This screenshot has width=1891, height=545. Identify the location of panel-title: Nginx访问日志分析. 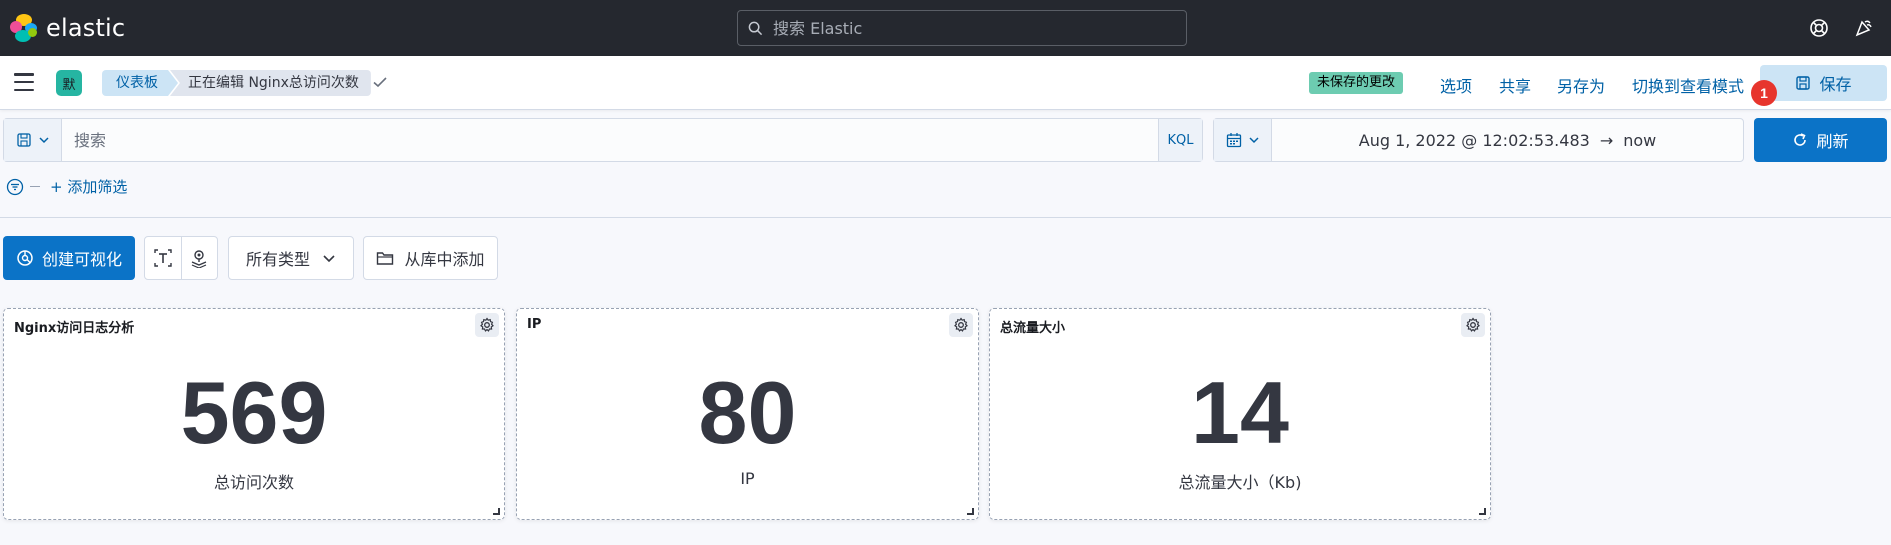
(74, 328).